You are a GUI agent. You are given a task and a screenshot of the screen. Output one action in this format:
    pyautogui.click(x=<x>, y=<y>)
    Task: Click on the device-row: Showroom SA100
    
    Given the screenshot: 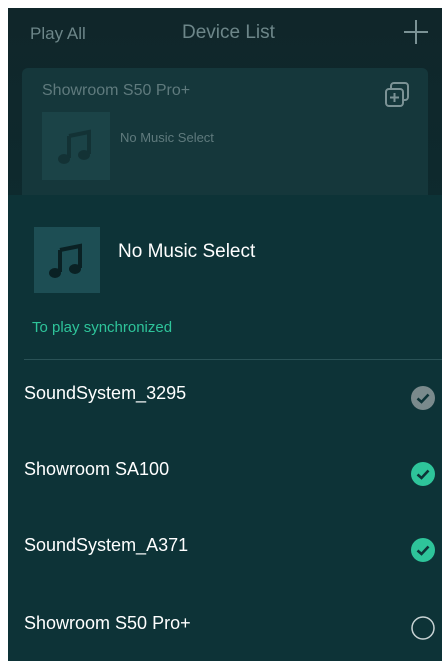 What is the action you would take?
    pyautogui.click(x=225, y=475)
    